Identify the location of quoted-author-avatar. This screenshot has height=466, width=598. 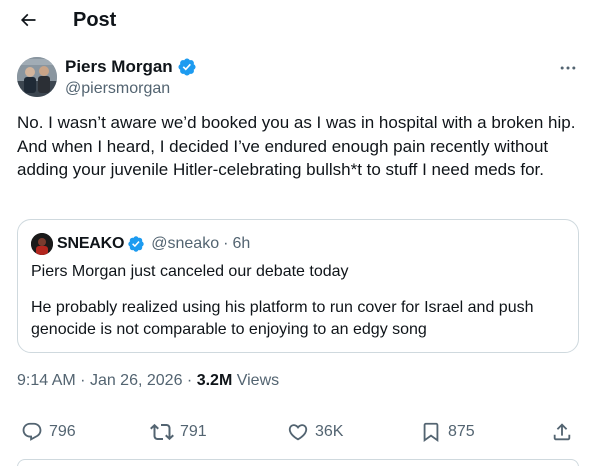
(42, 244).